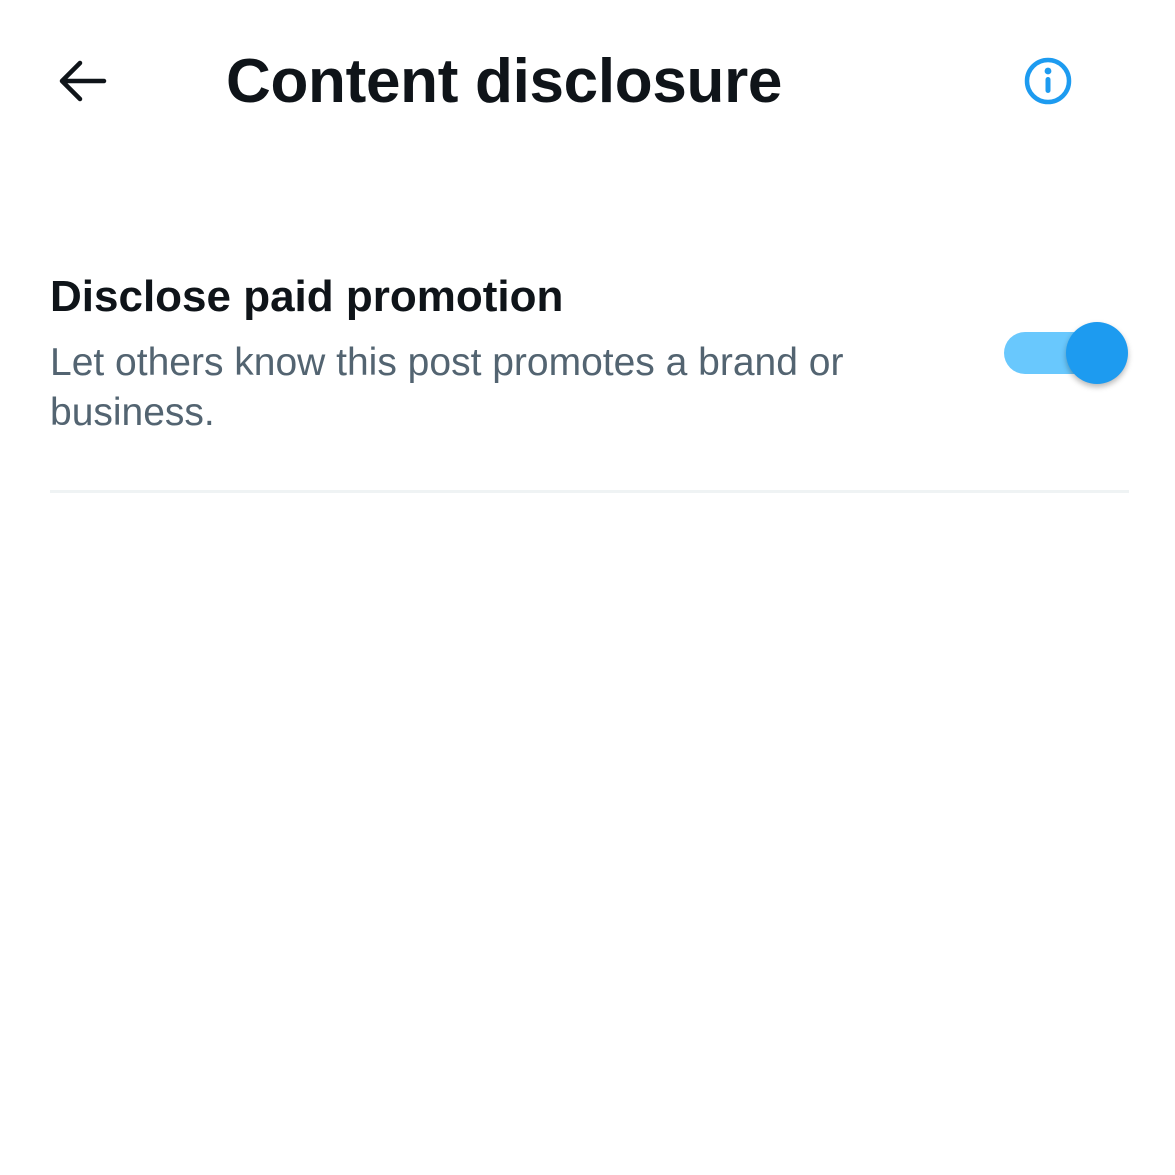 This screenshot has width=1175, height=1175. I want to click on top-bar: Content disclosure, so click(587, 82).